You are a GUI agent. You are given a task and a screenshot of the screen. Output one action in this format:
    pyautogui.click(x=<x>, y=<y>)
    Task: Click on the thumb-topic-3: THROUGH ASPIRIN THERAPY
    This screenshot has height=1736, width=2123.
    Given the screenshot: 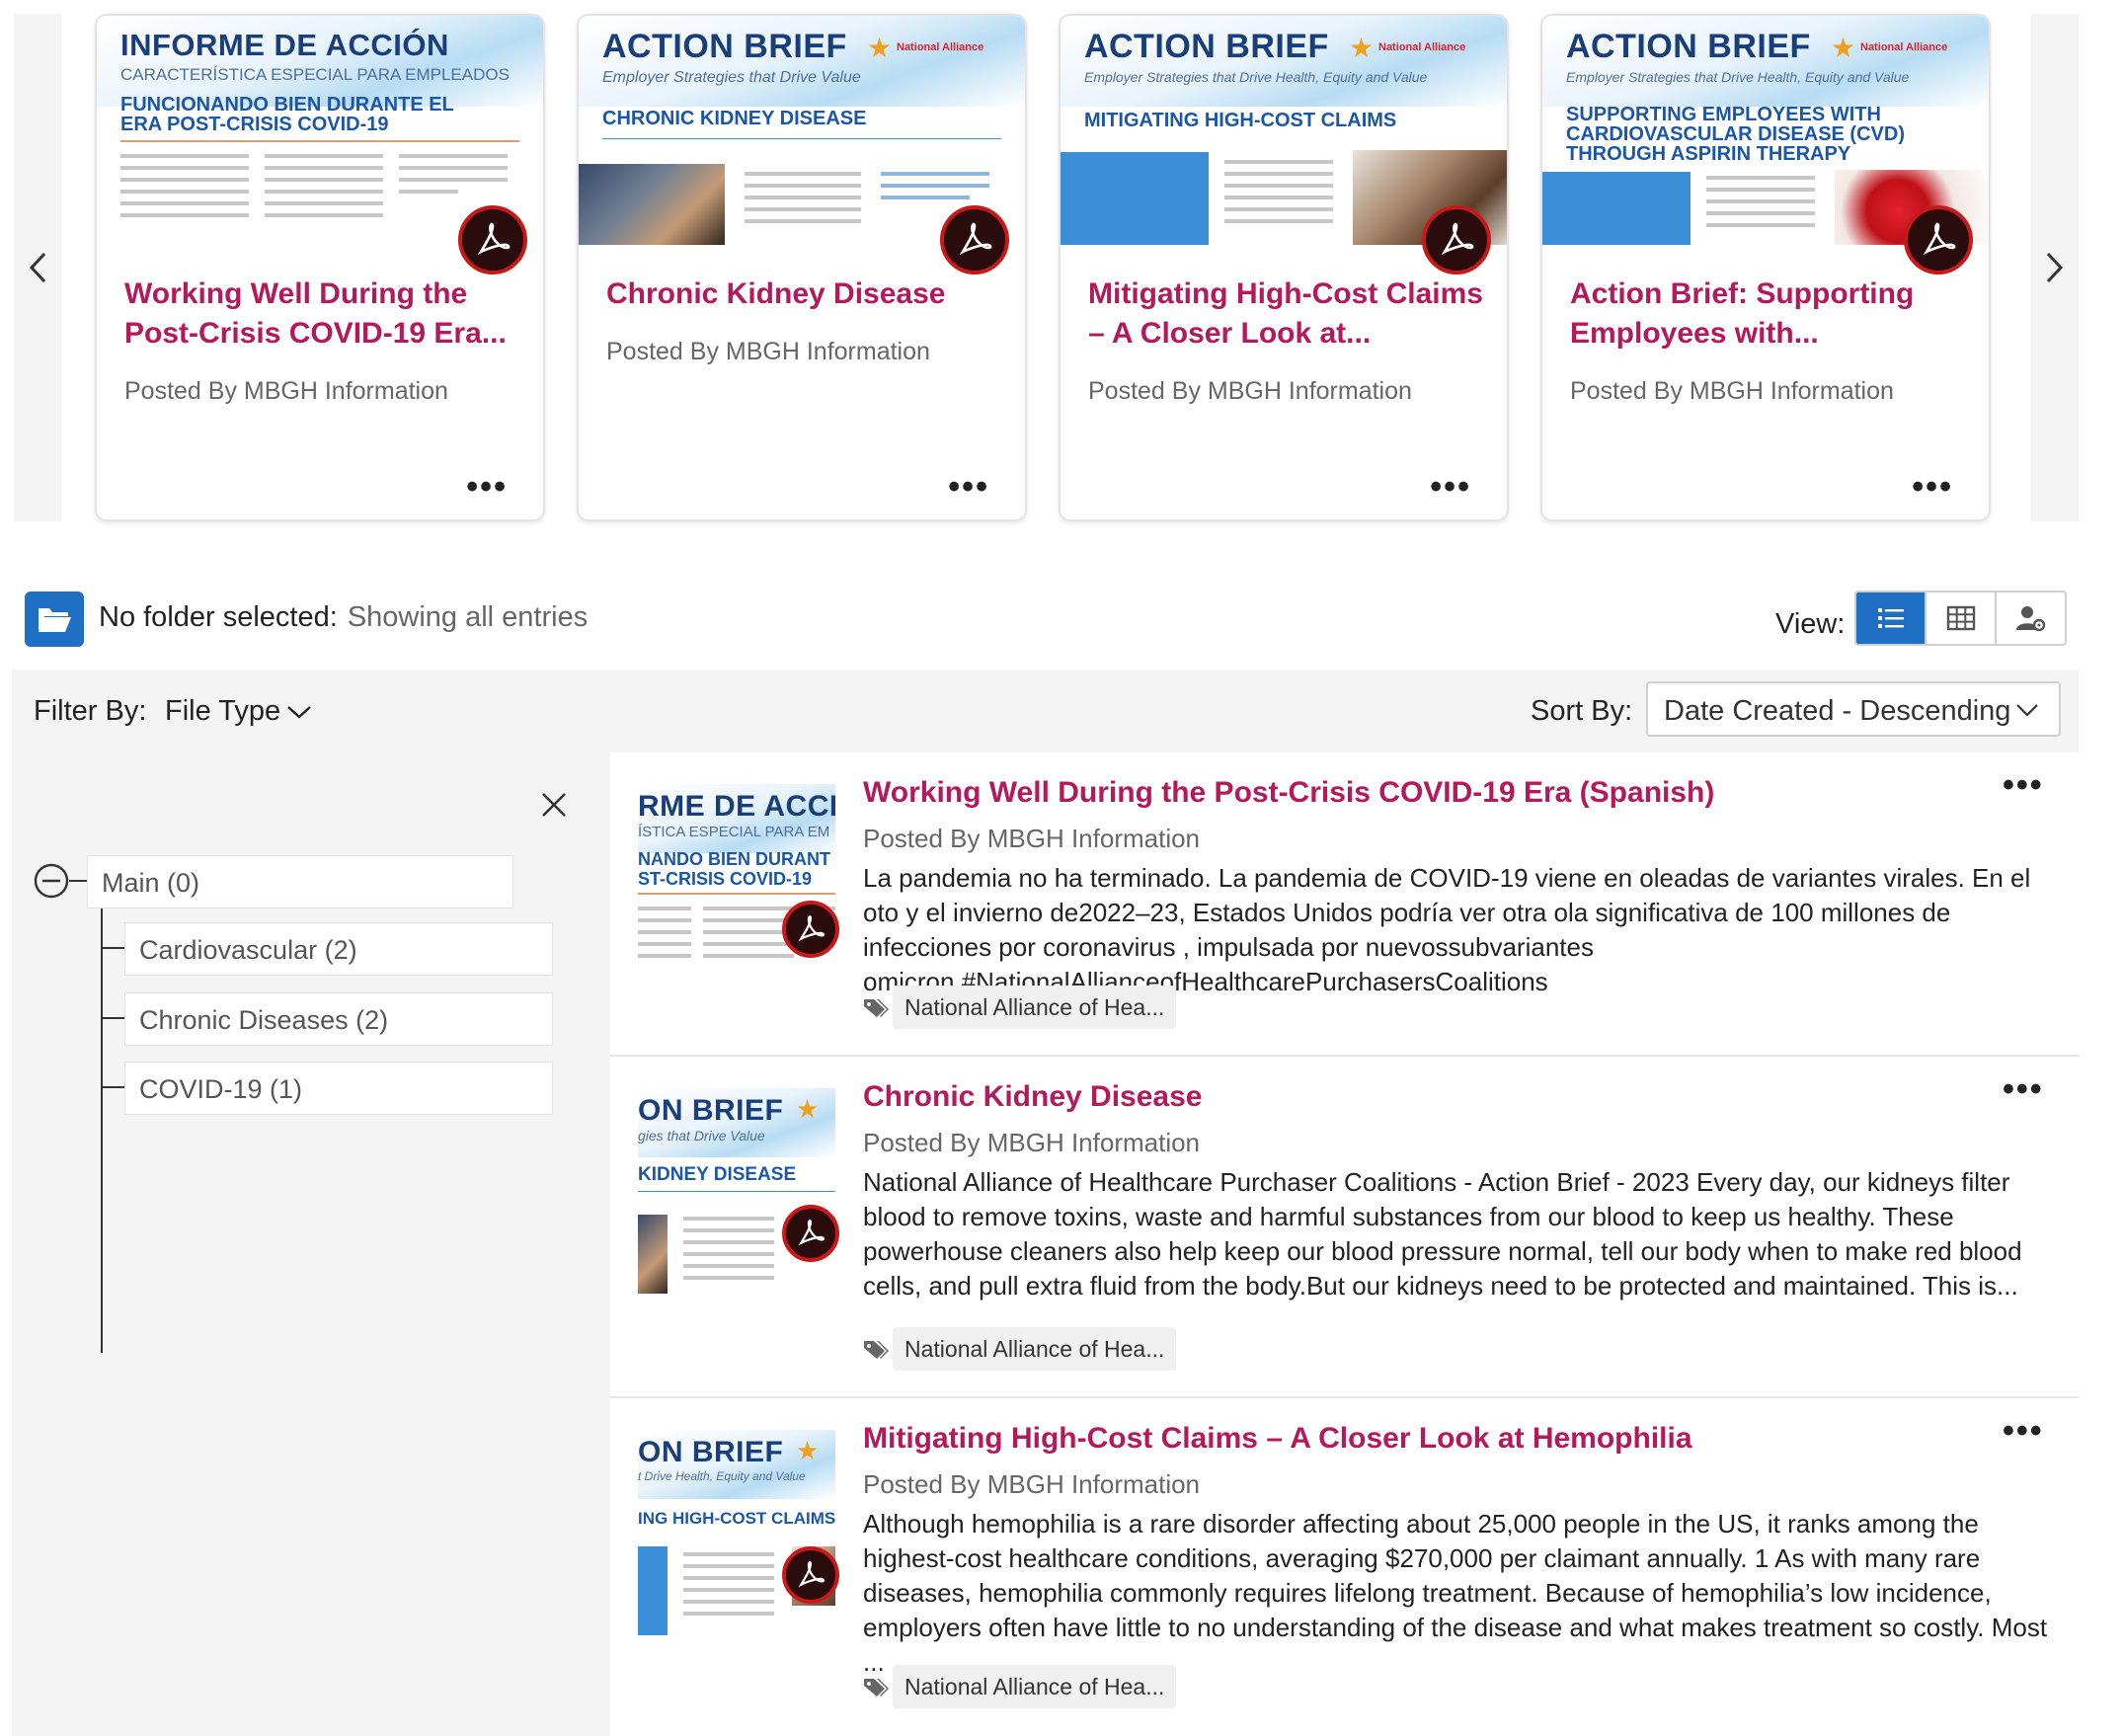 What is the action you would take?
    pyautogui.click(x=1708, y=154)
    